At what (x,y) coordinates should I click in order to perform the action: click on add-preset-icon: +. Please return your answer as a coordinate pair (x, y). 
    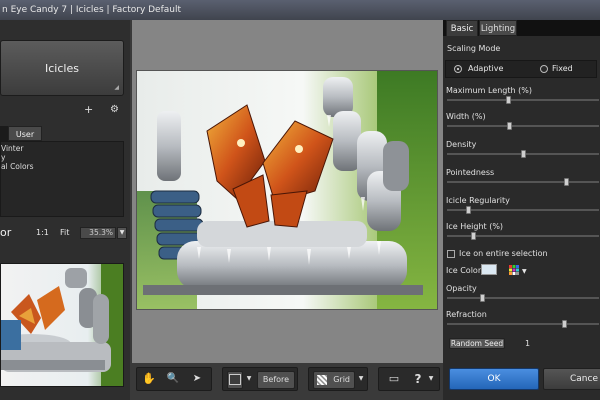
    Looking at the image, I should click on (88, 110).